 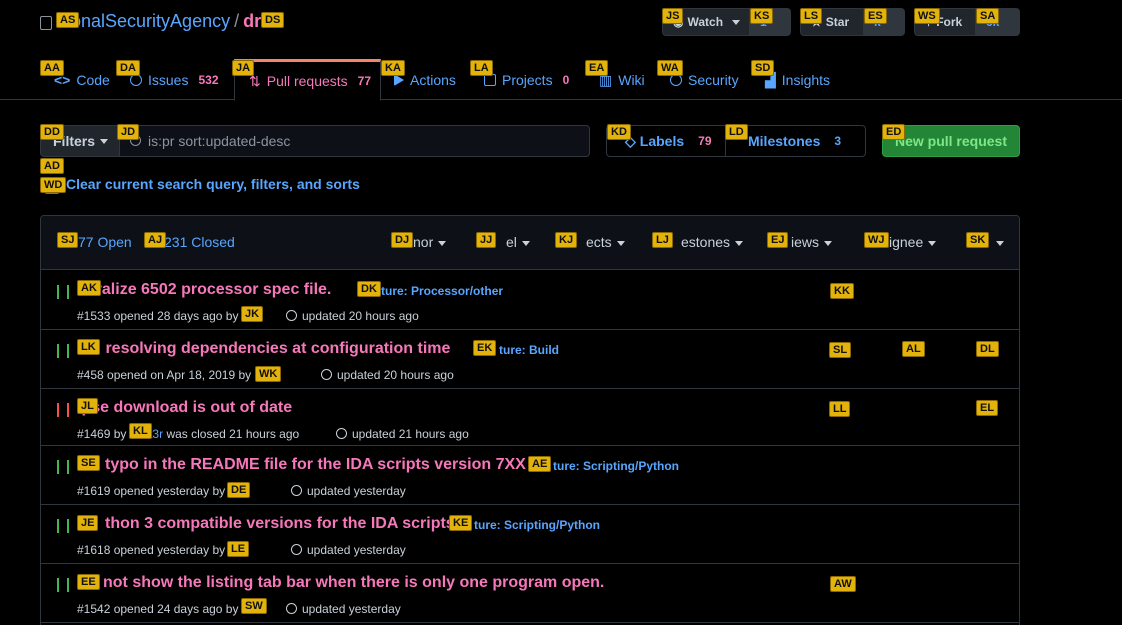 What do you see at coordinates (402, 240) in the screenshot?
I see `hint-badge: DJ` at bounding box center [402, 240].